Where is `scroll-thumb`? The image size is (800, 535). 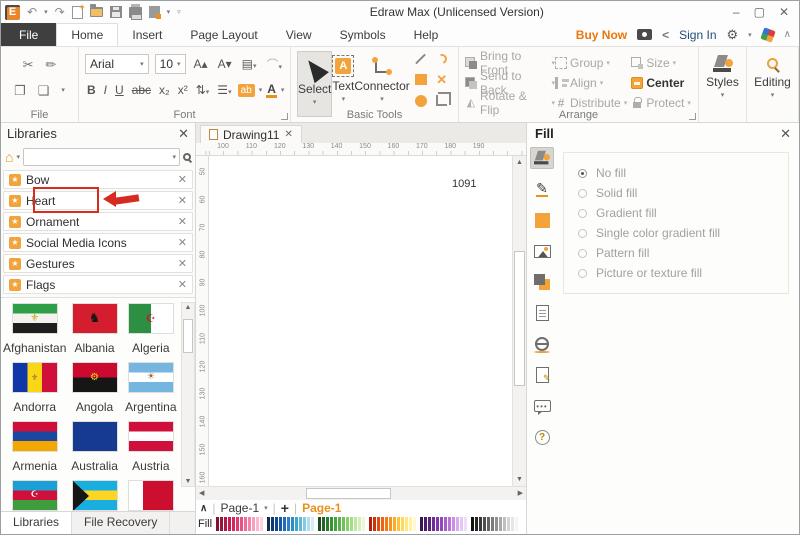 scroll-thumb is located at coordinates (188, 336).